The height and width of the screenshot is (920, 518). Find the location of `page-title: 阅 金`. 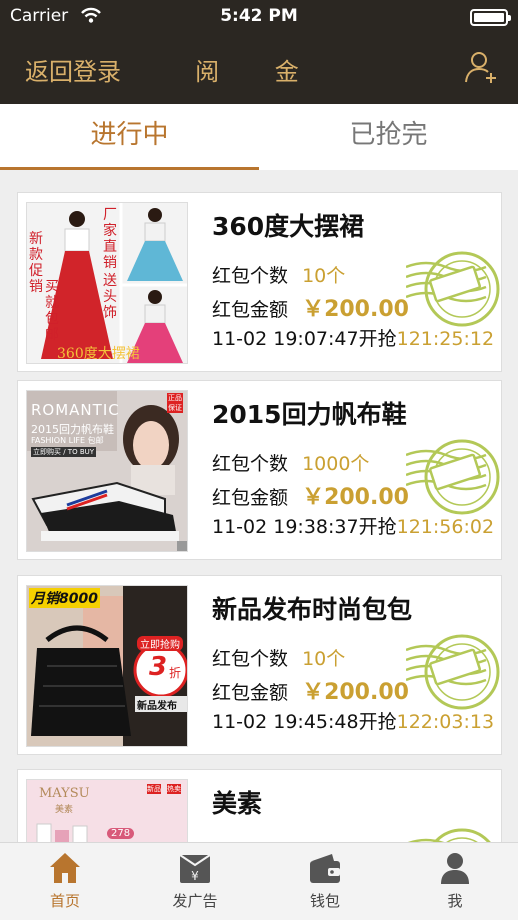

page-title: 阅 金 is located at coordinates (259, 72).